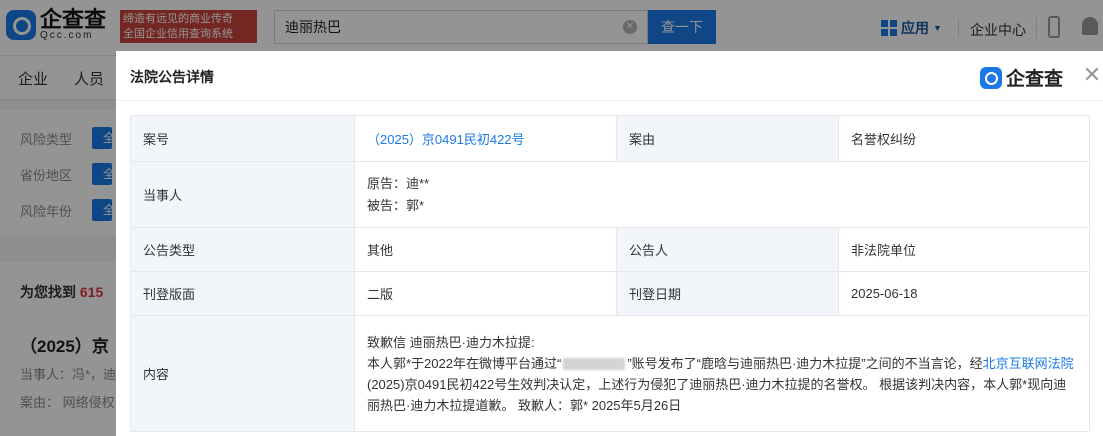 This screenshot has width=1103, height=436. I want to click on case-no-value: （2025）京0491民初422号, so click(485, 138).